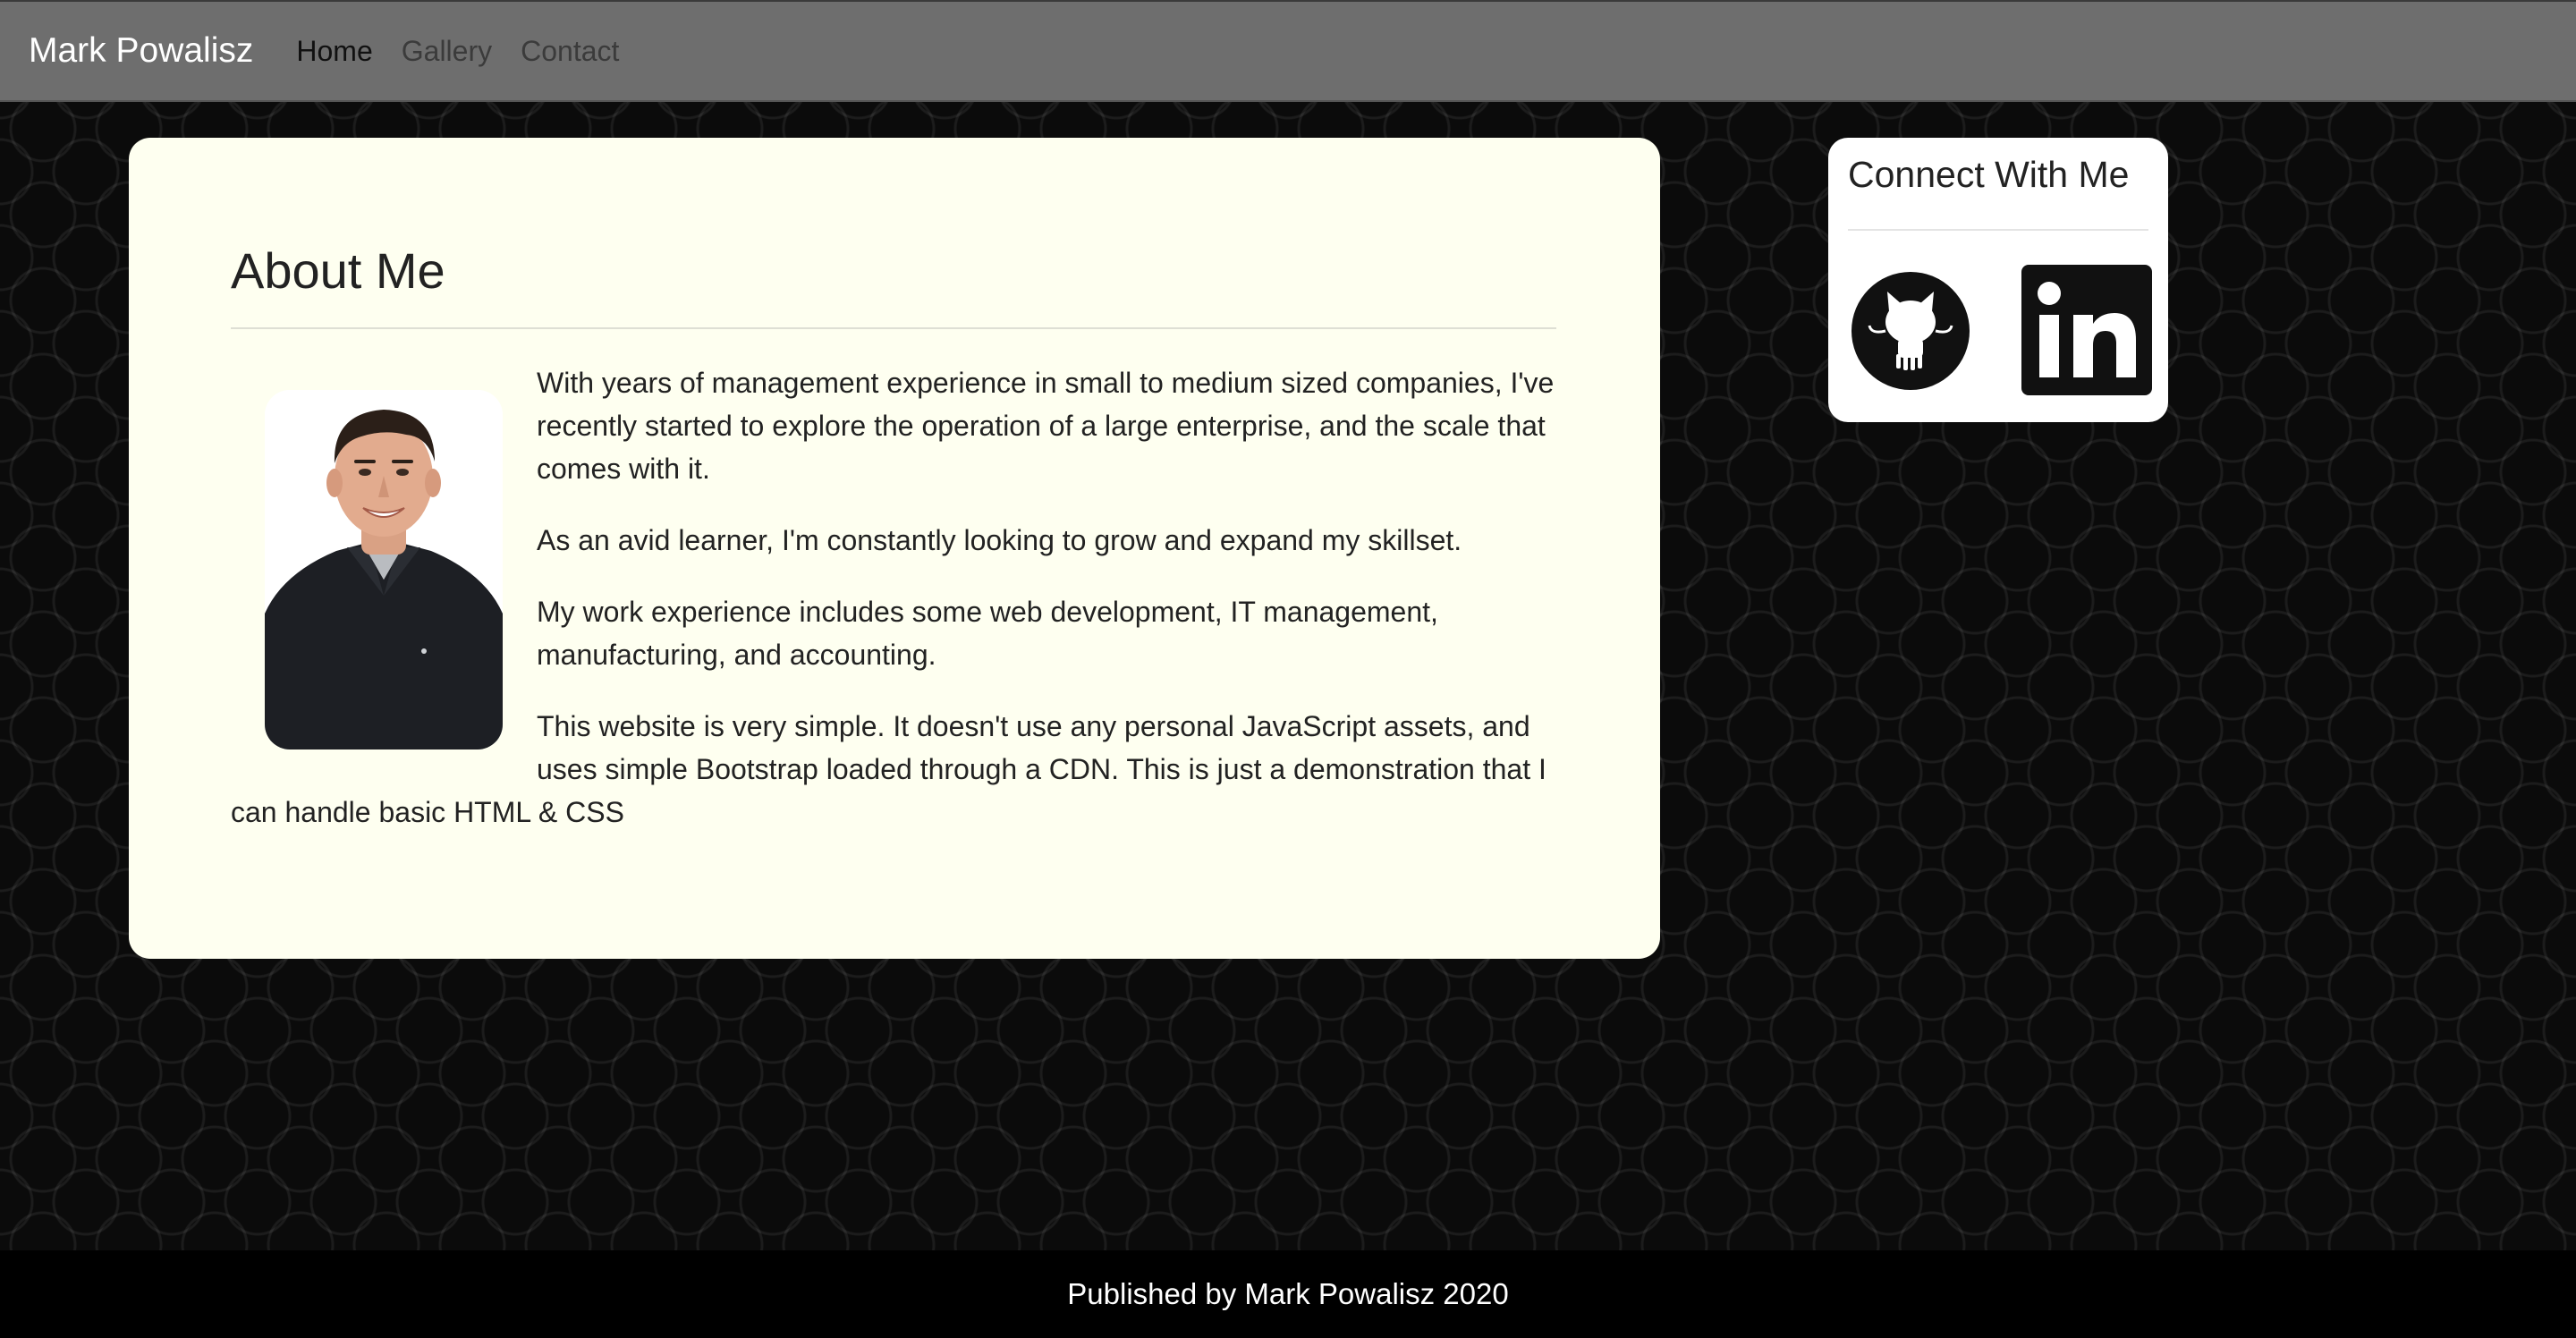 The width and height of the screenshot is (2576, 1338). Describe the element at coordinates (447, 51) in the screenshot. I see `nav-link-gallery: Gallery` at that location.